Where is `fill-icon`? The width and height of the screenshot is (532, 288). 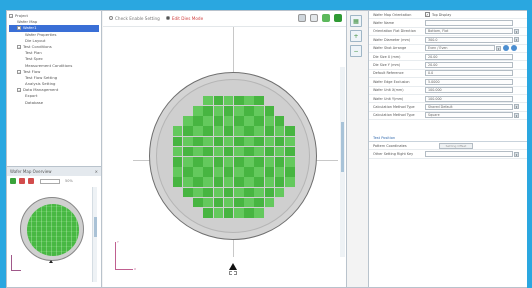
fill-icon is located at coordinates (338, 18).